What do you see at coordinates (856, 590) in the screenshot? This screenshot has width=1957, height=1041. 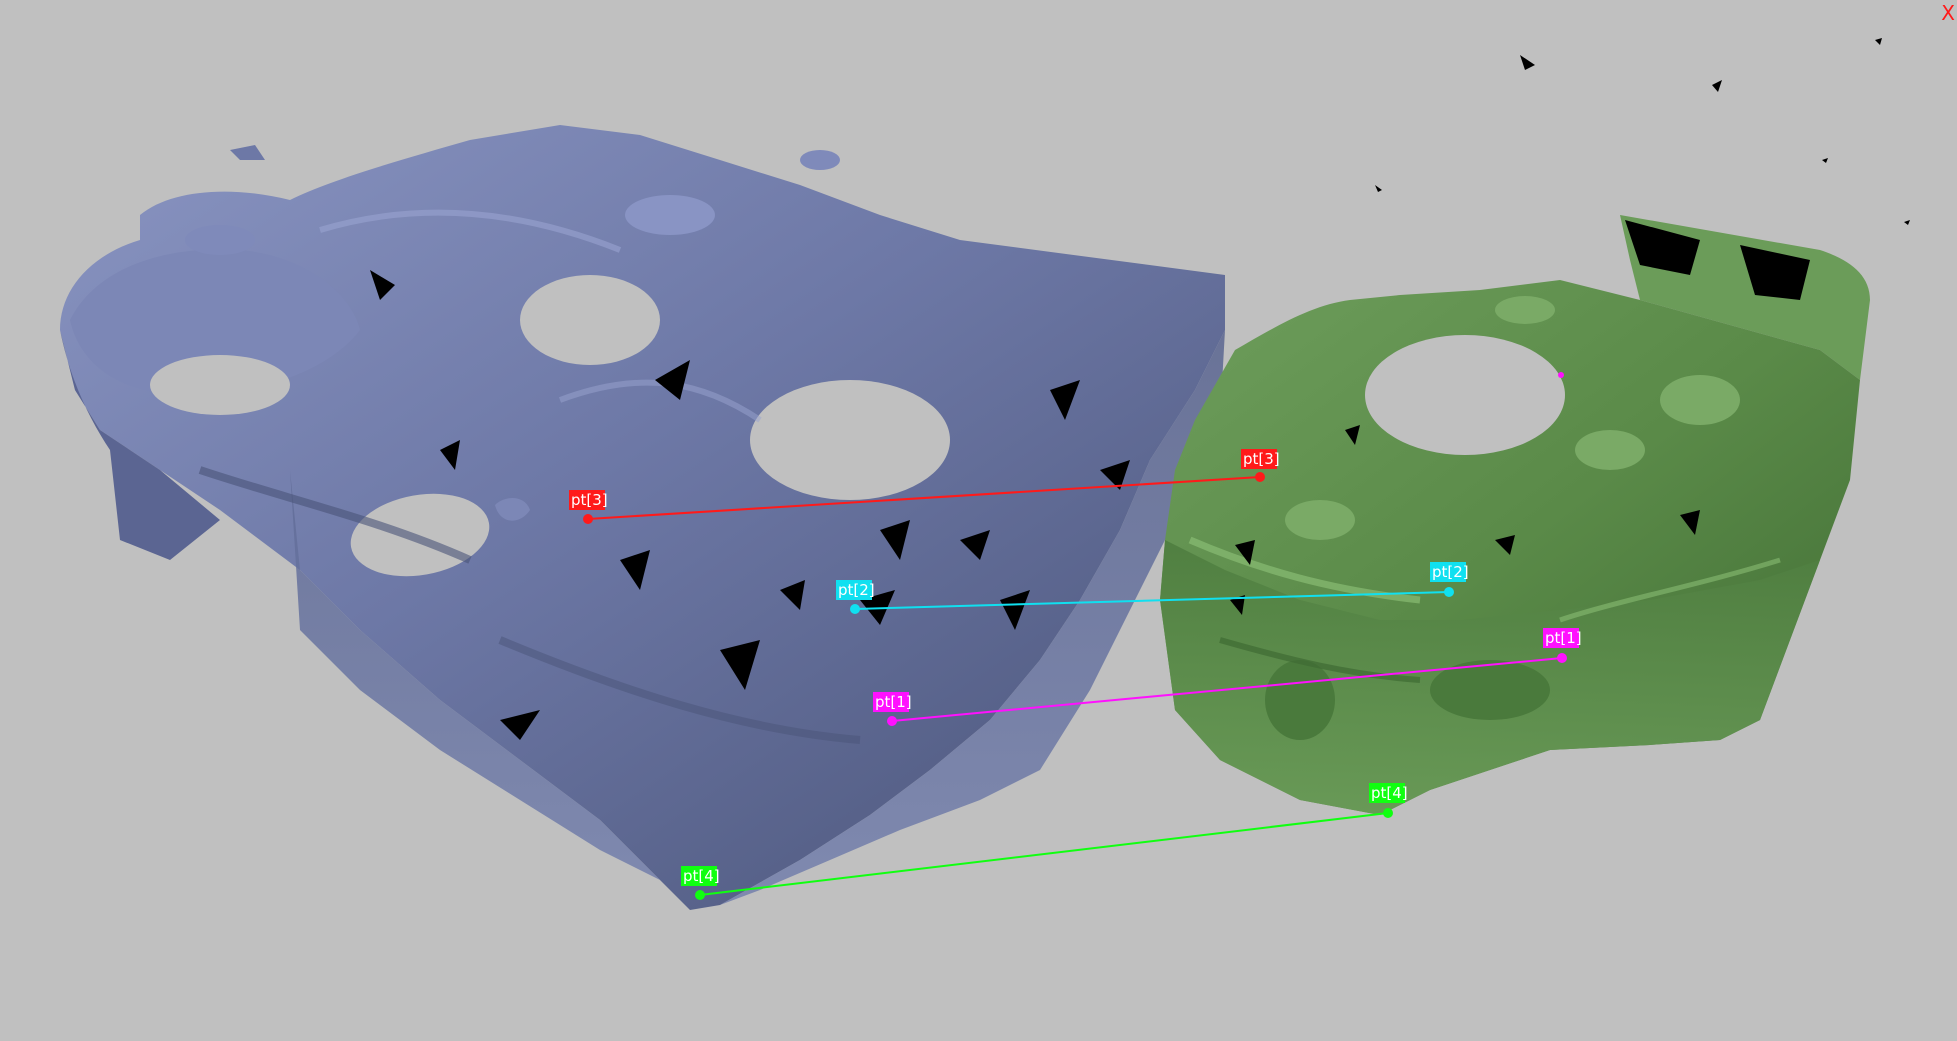 I see `source-point-label: pt[2]` at bounding box center [856, 590].